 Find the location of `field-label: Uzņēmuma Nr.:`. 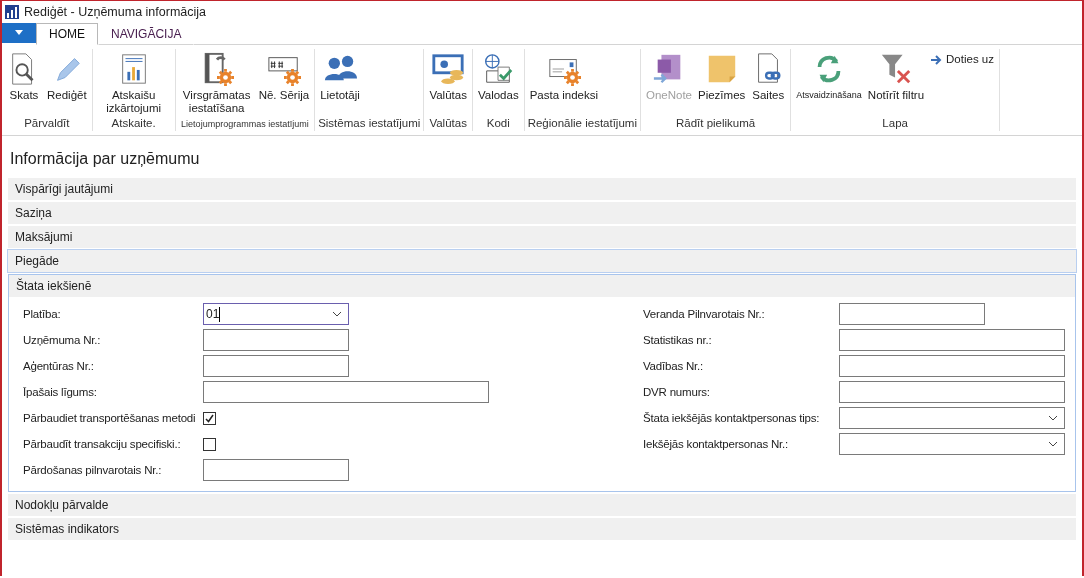

field-label: Uzņēmuma Nr.: is located at coordinates (62, 340).